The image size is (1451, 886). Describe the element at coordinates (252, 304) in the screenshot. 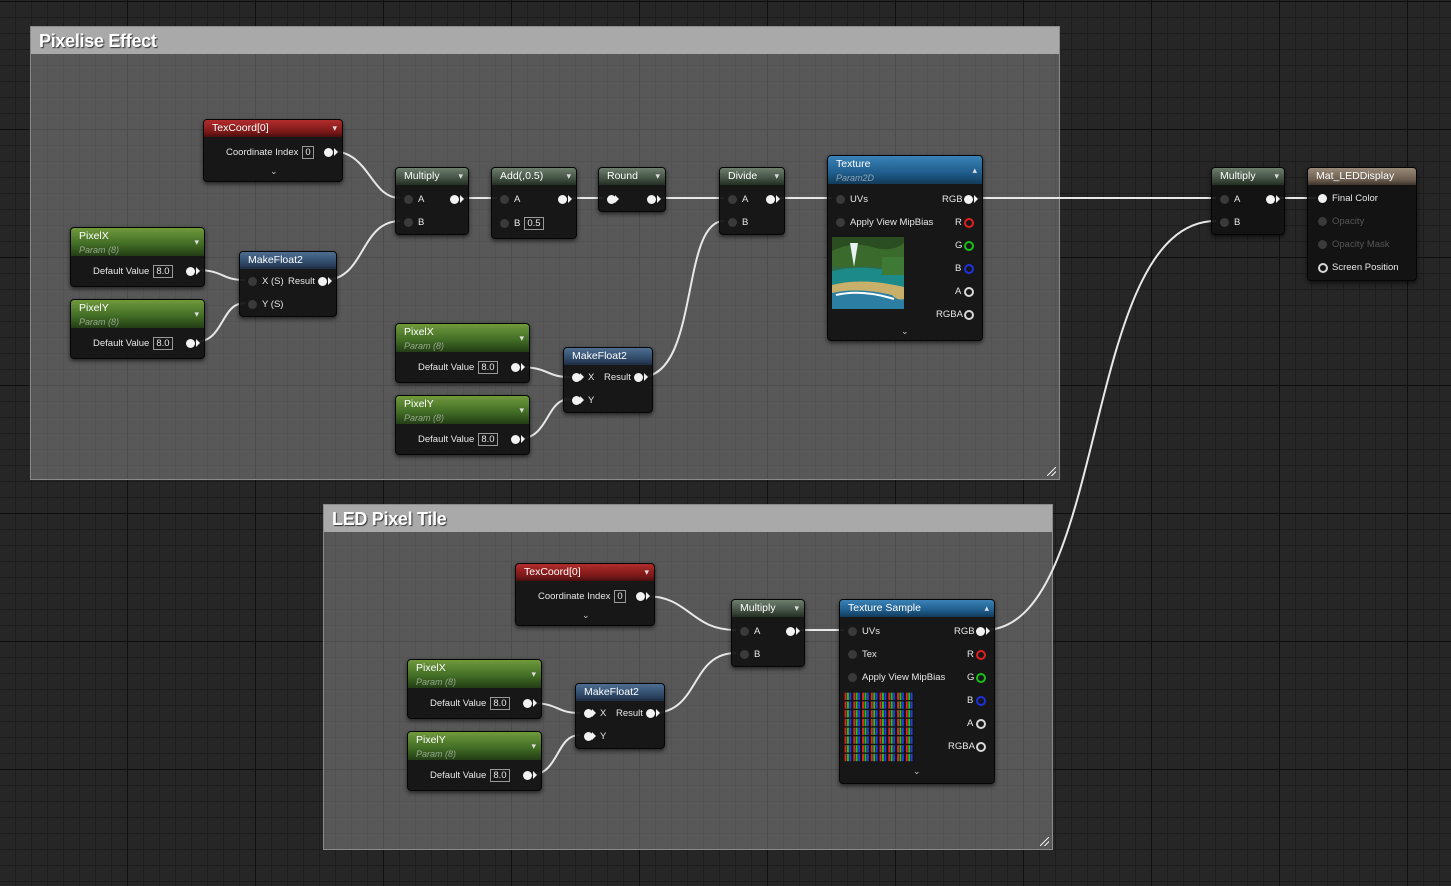

I see `input-pin-y` at that location.